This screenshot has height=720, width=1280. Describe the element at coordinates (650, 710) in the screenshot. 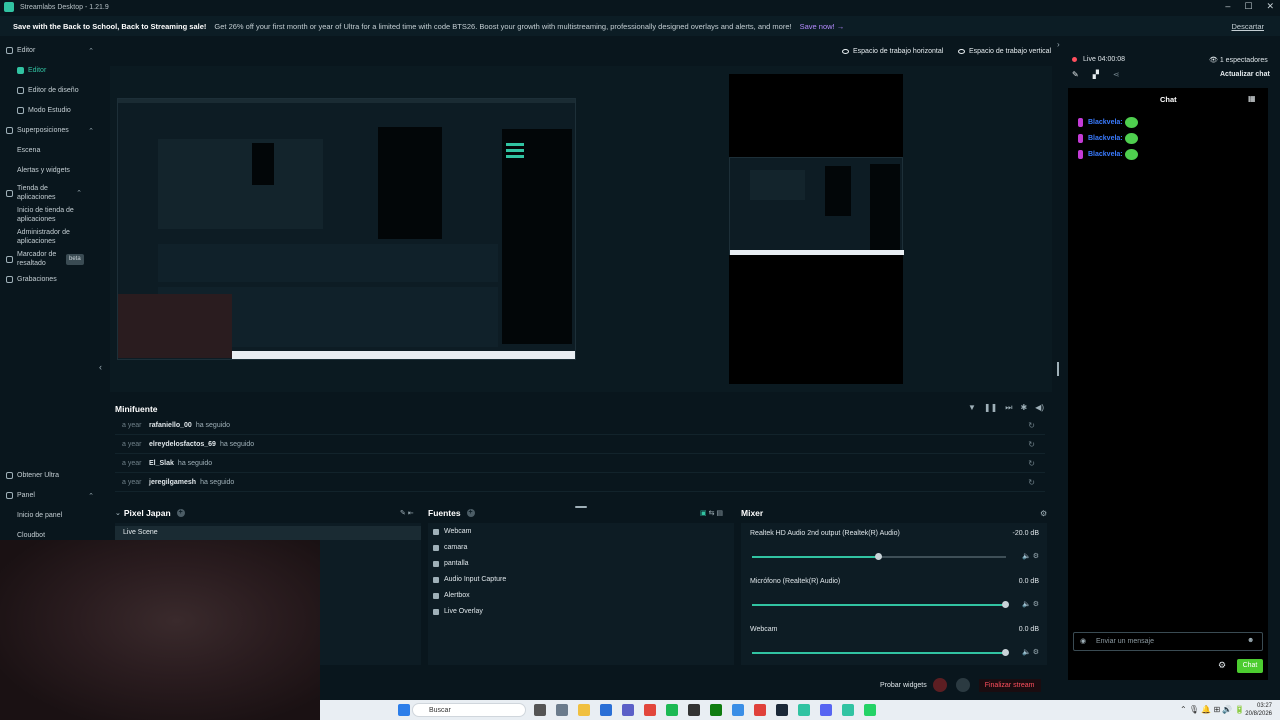

I see `chrome-icon` at that location.